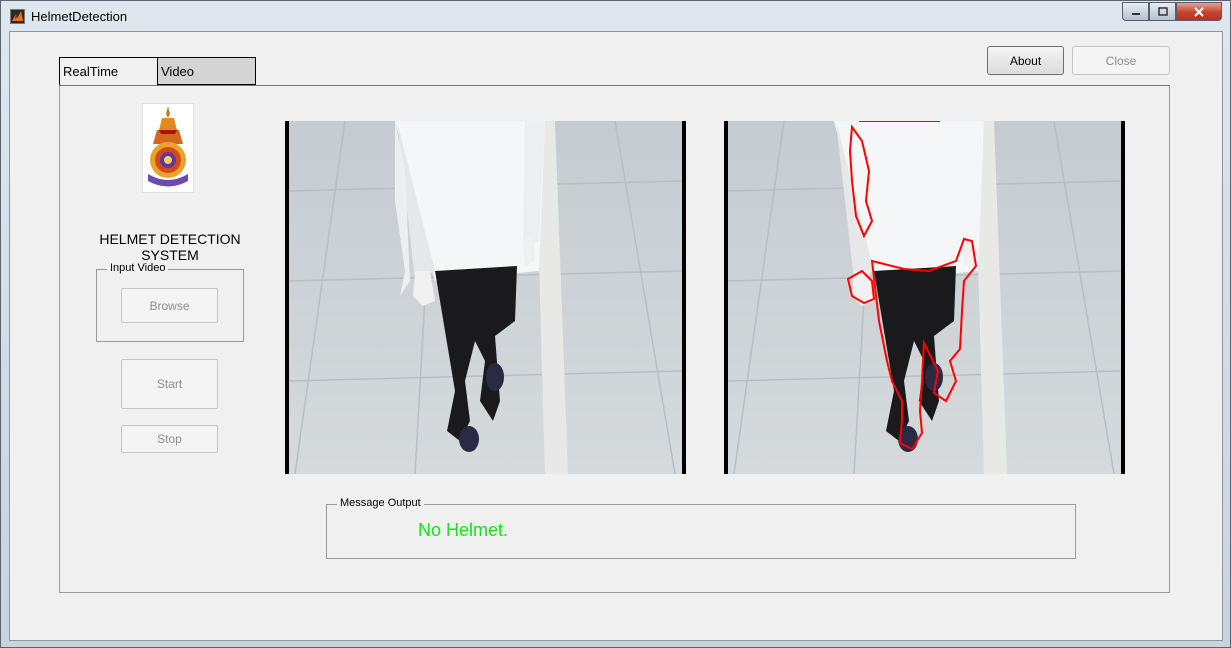  I want to click on maximize-icon, so click(1162, 11).